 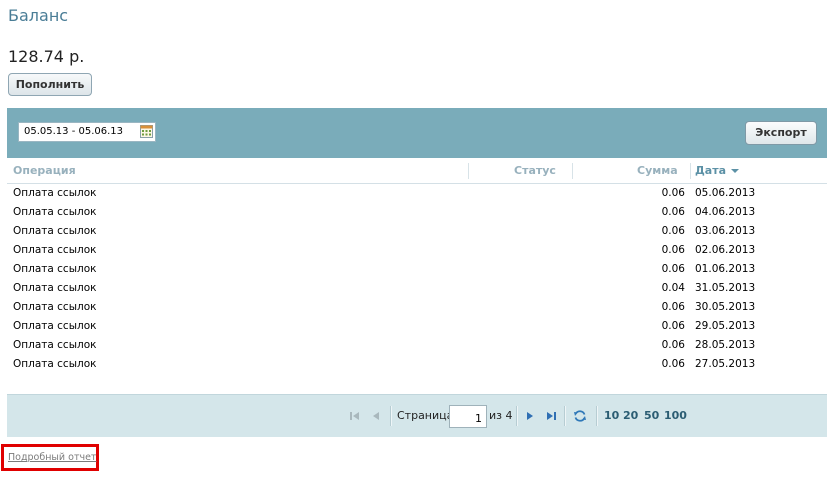 I want to click on page-size-option: 50, so click(x=651, y=416).